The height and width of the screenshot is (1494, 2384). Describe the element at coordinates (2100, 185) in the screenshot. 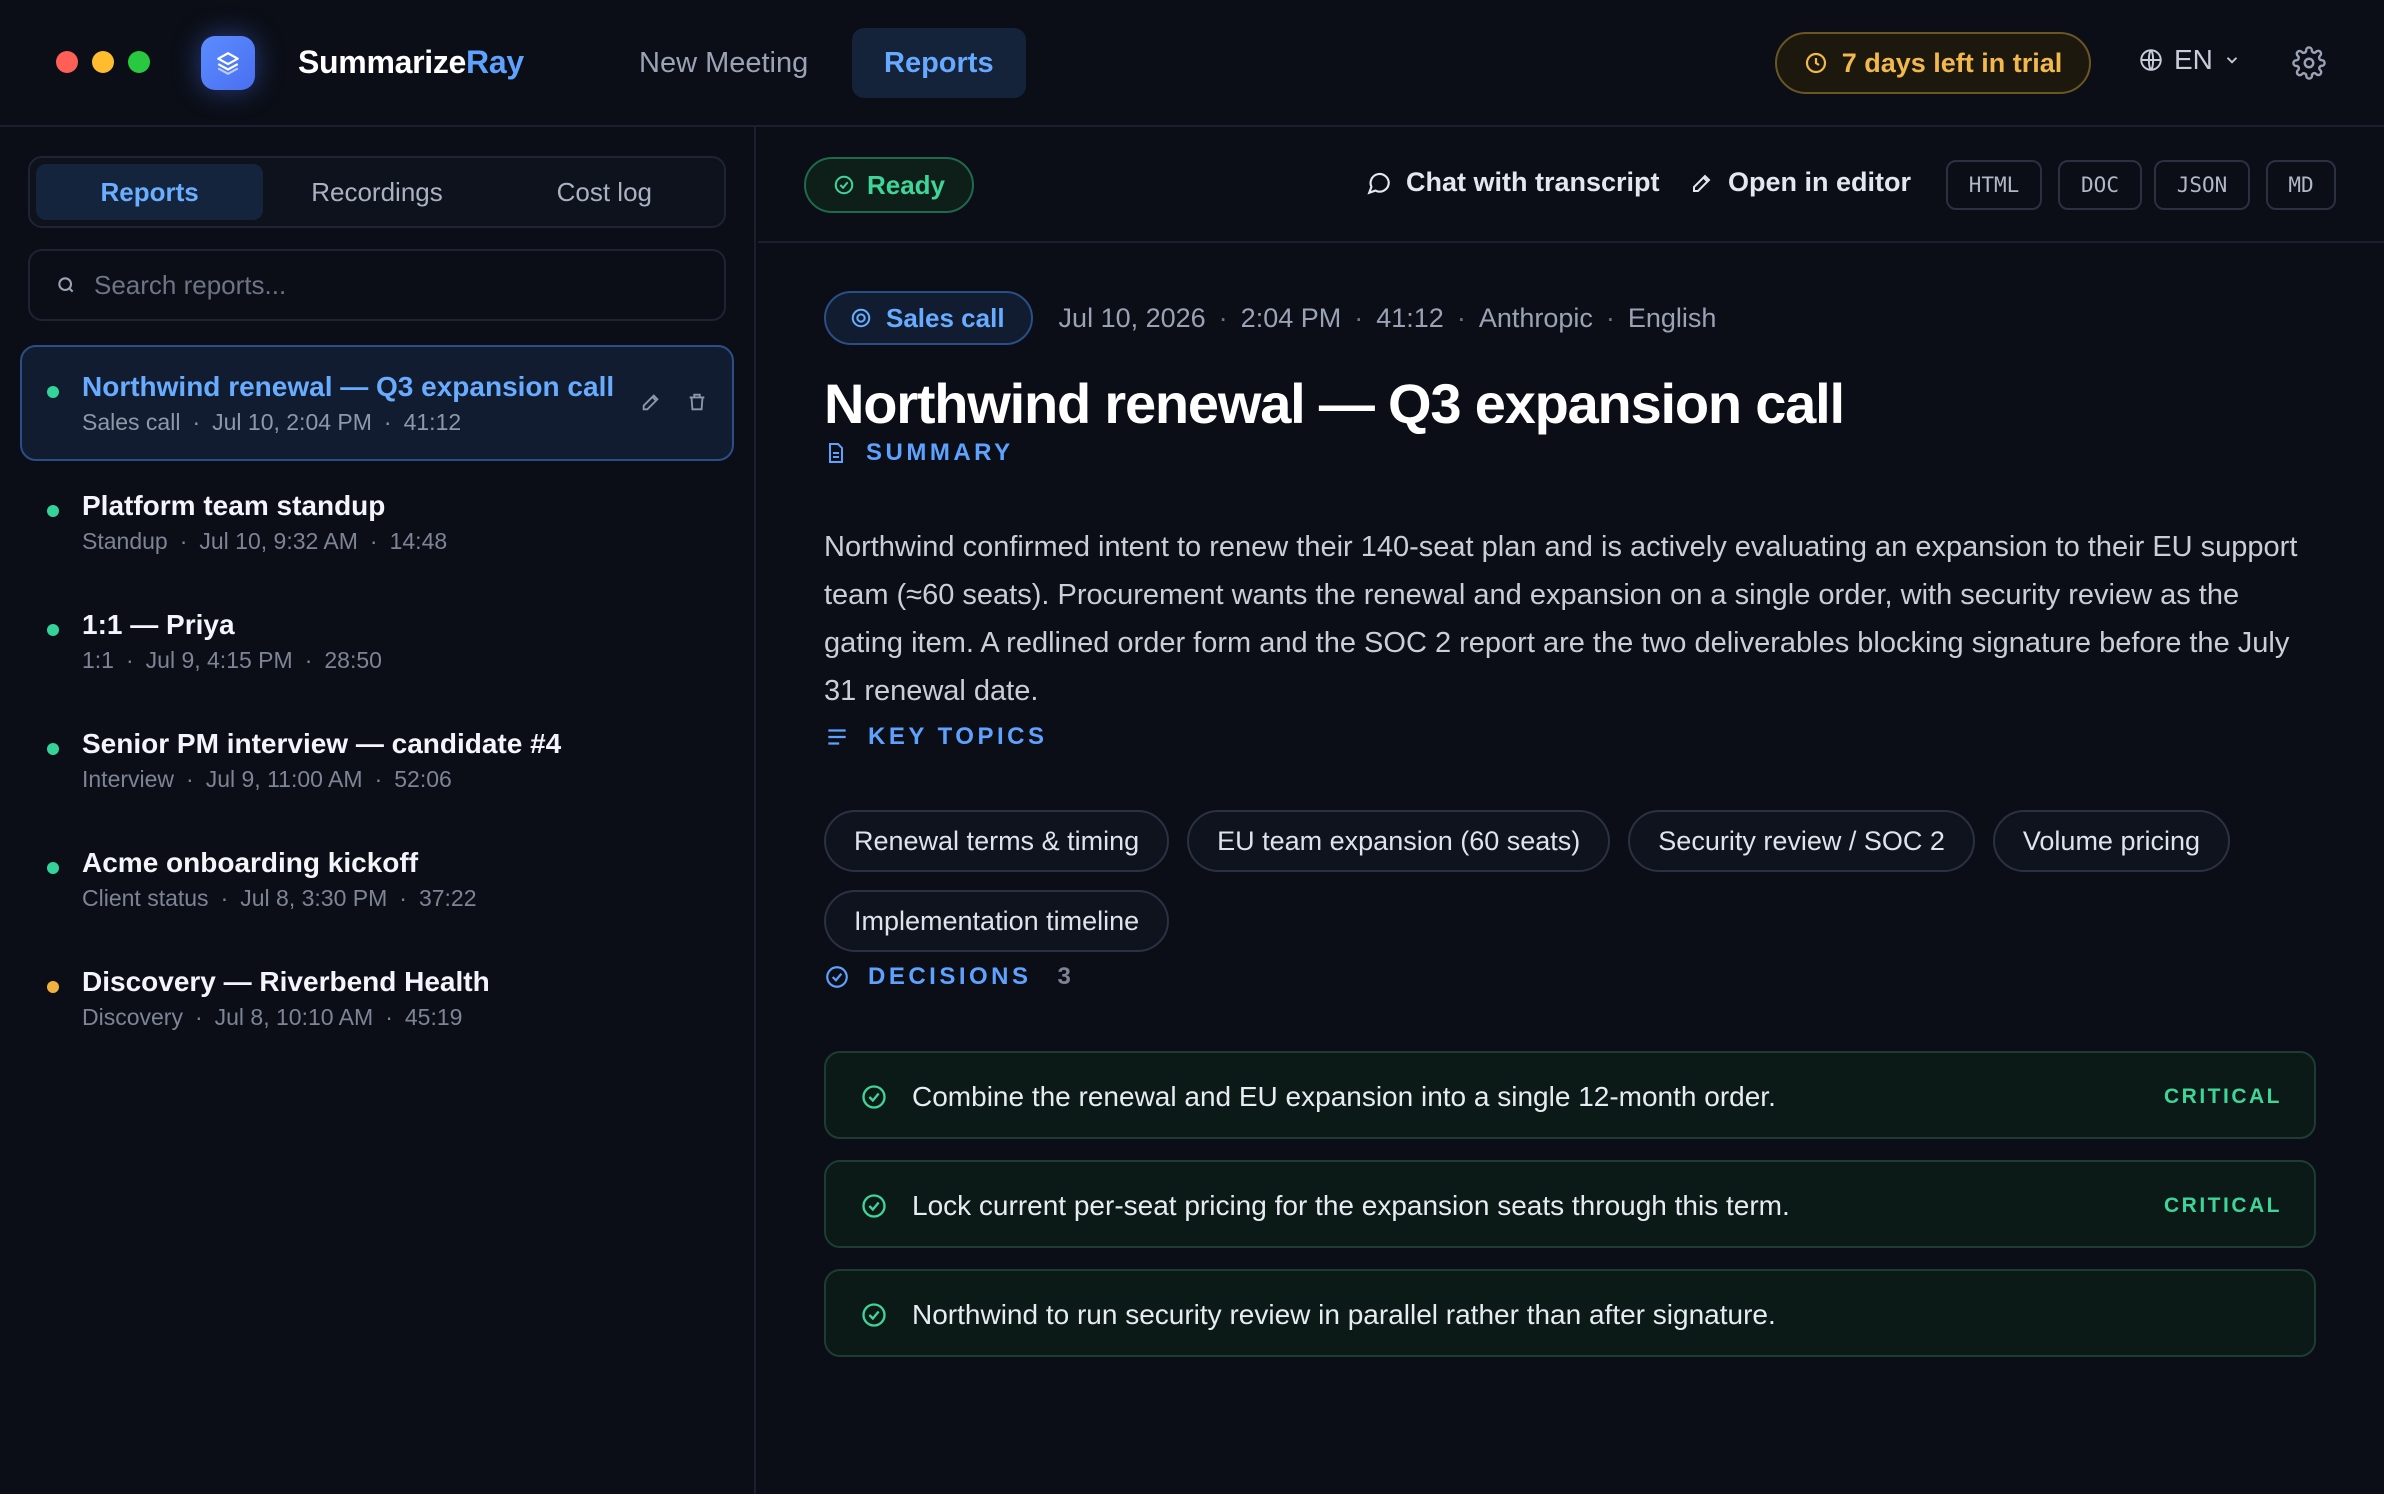

I see `export-doc-button: DOC` at that location.